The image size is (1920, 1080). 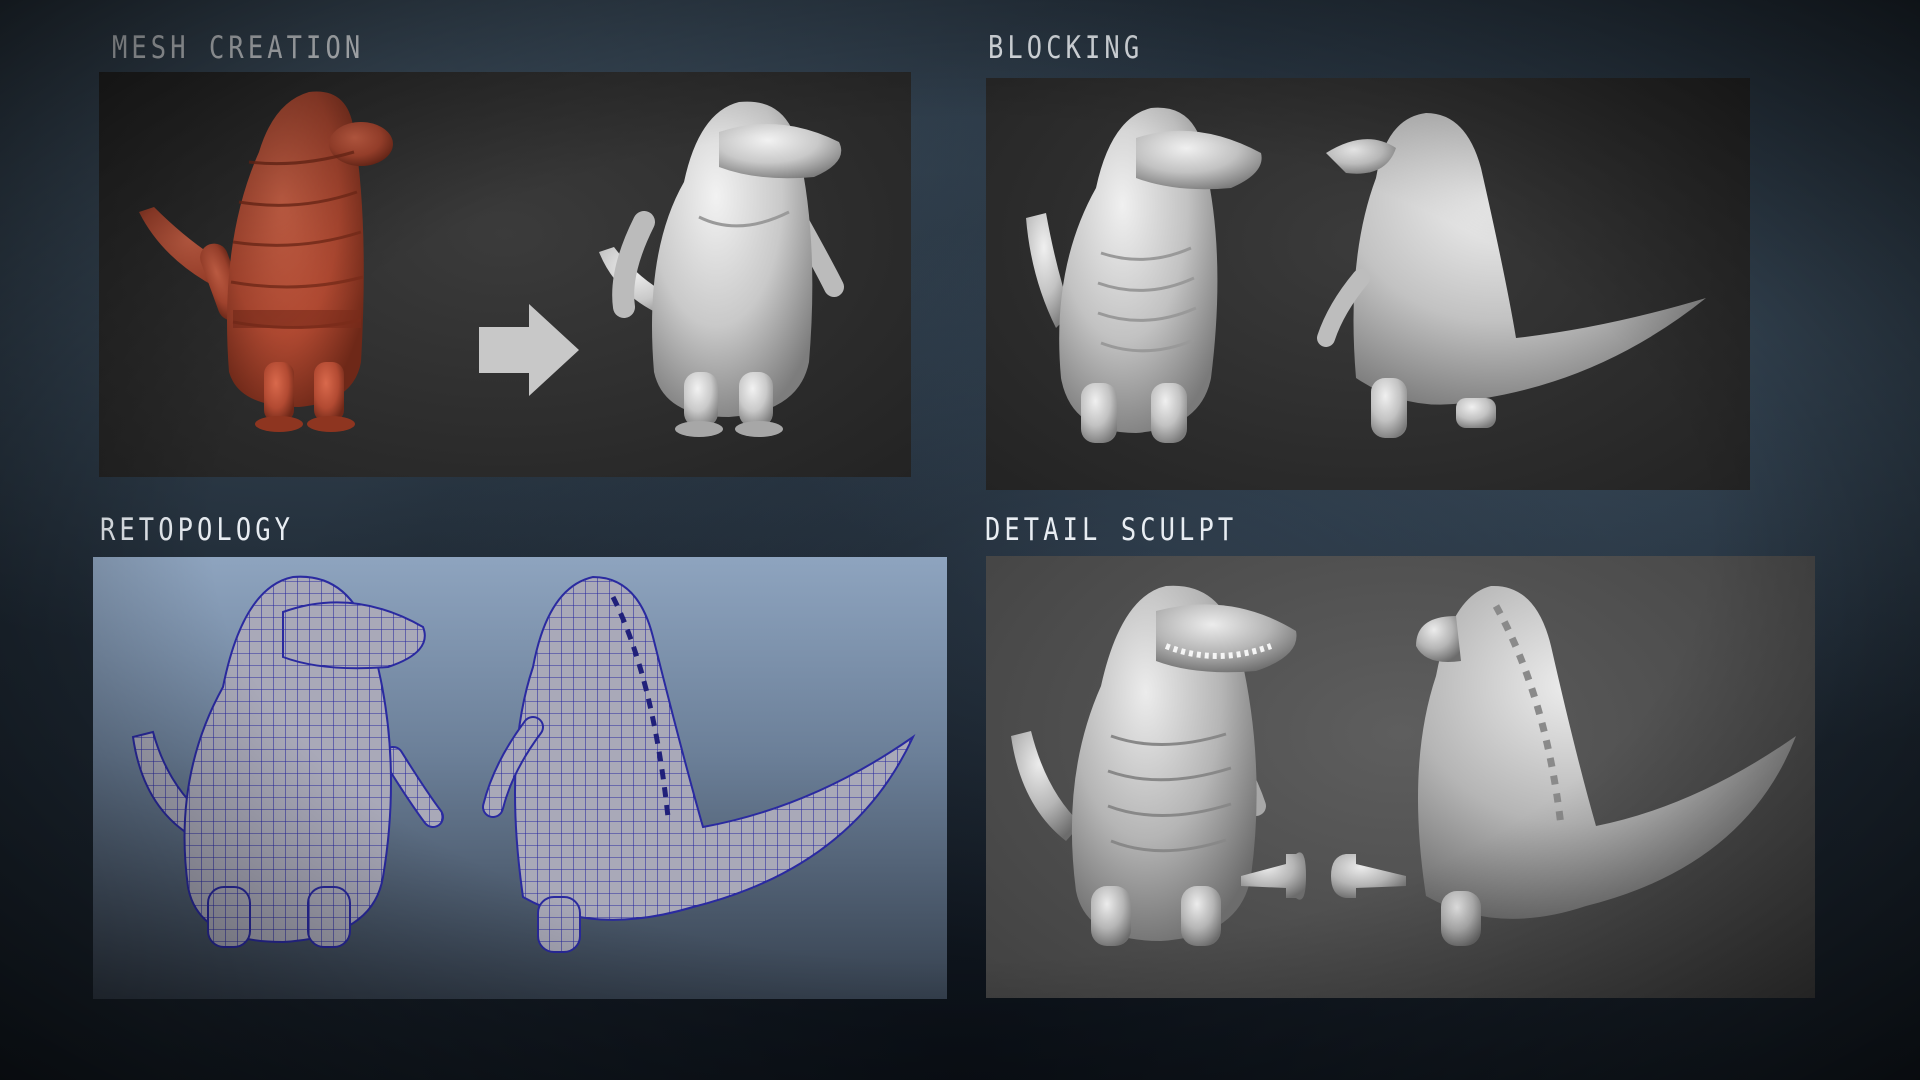 I want to click on detail-back-model, so click(x=1563, y=765).